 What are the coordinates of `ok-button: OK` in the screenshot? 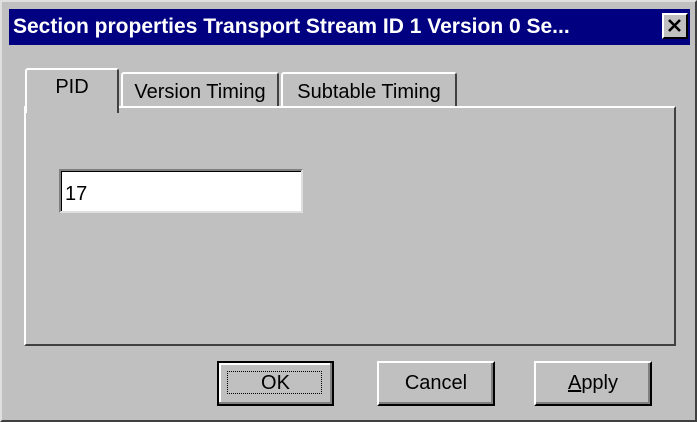 It's located at (275, 383).